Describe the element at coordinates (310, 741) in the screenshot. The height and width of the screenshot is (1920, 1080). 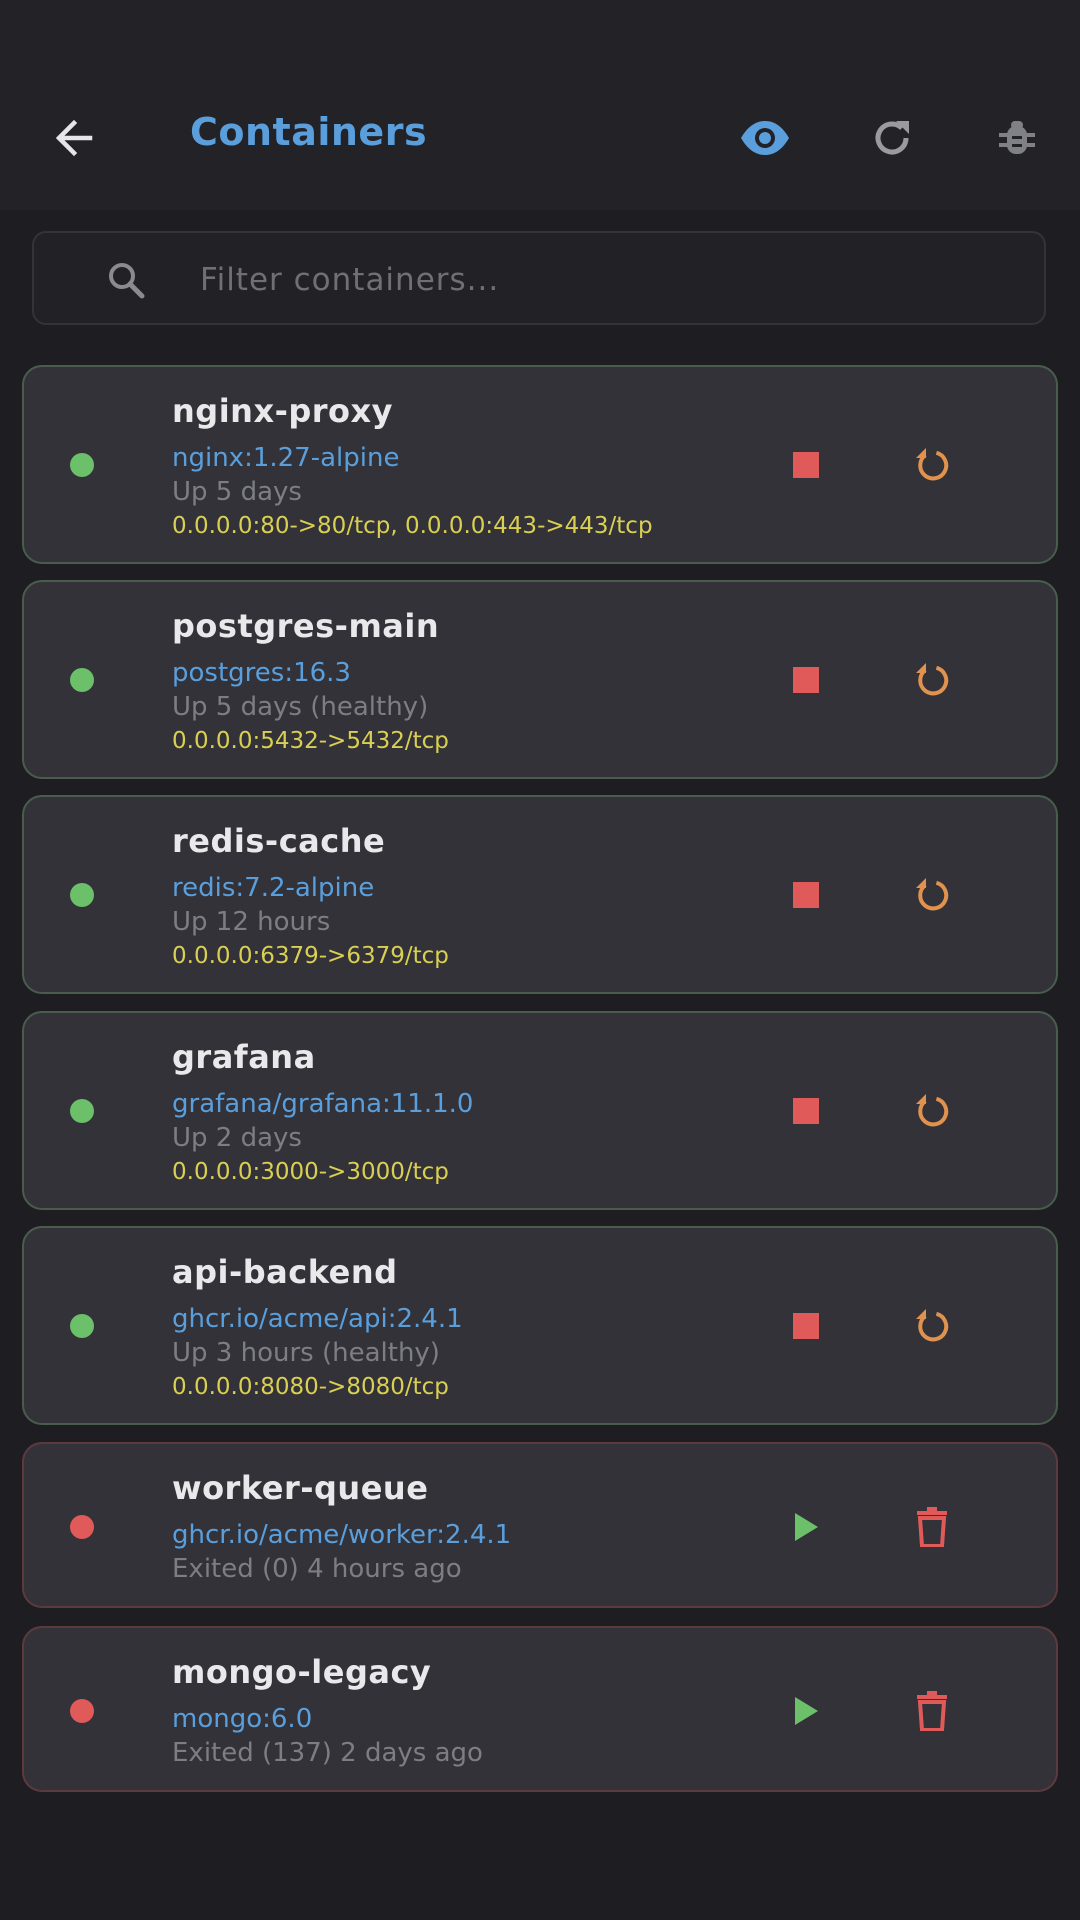
I see `container-ports: 0.0.0.0:5432->5432/tcp` at that location.